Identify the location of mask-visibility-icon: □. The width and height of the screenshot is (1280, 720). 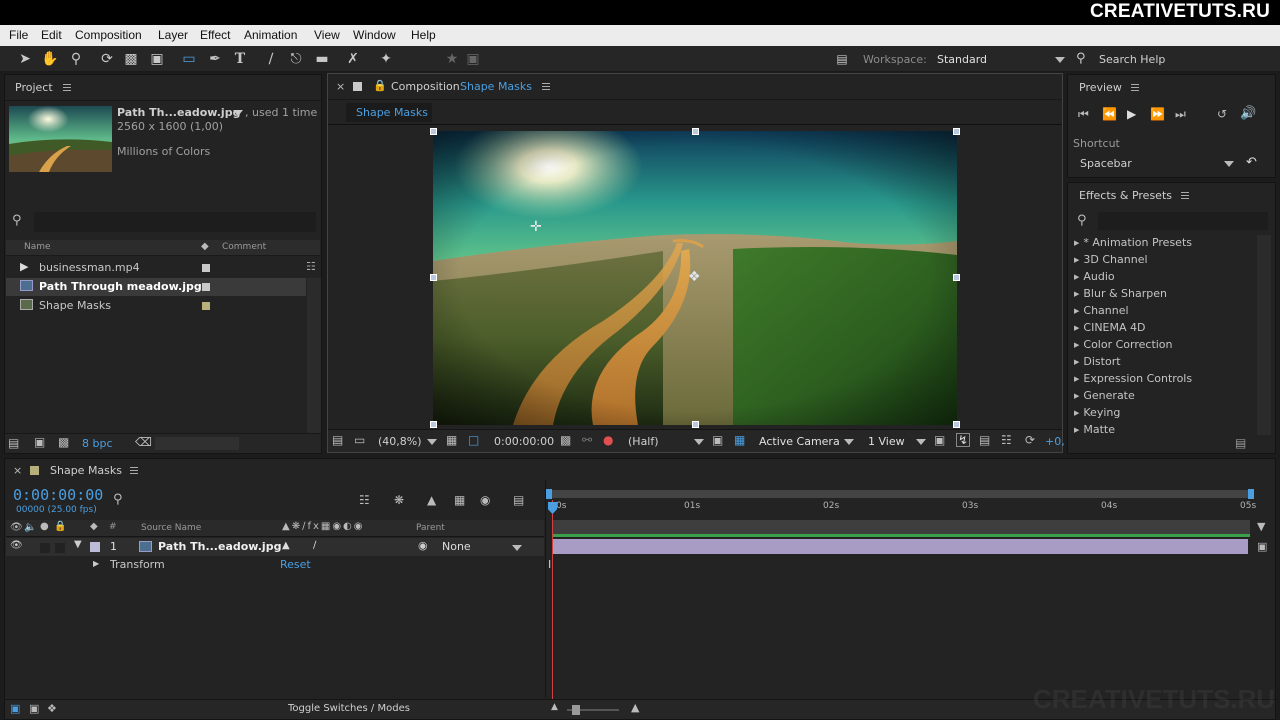
(473, 440).